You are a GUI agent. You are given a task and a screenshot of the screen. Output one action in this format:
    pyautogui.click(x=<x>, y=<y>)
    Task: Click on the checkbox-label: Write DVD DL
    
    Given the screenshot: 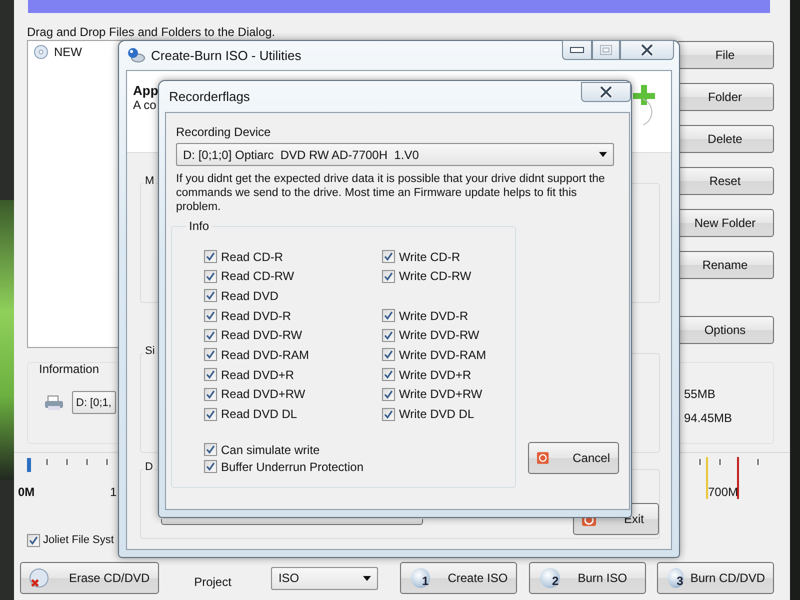 What is the action you would take?
    pyautogui.click(x=436, y=414)
    